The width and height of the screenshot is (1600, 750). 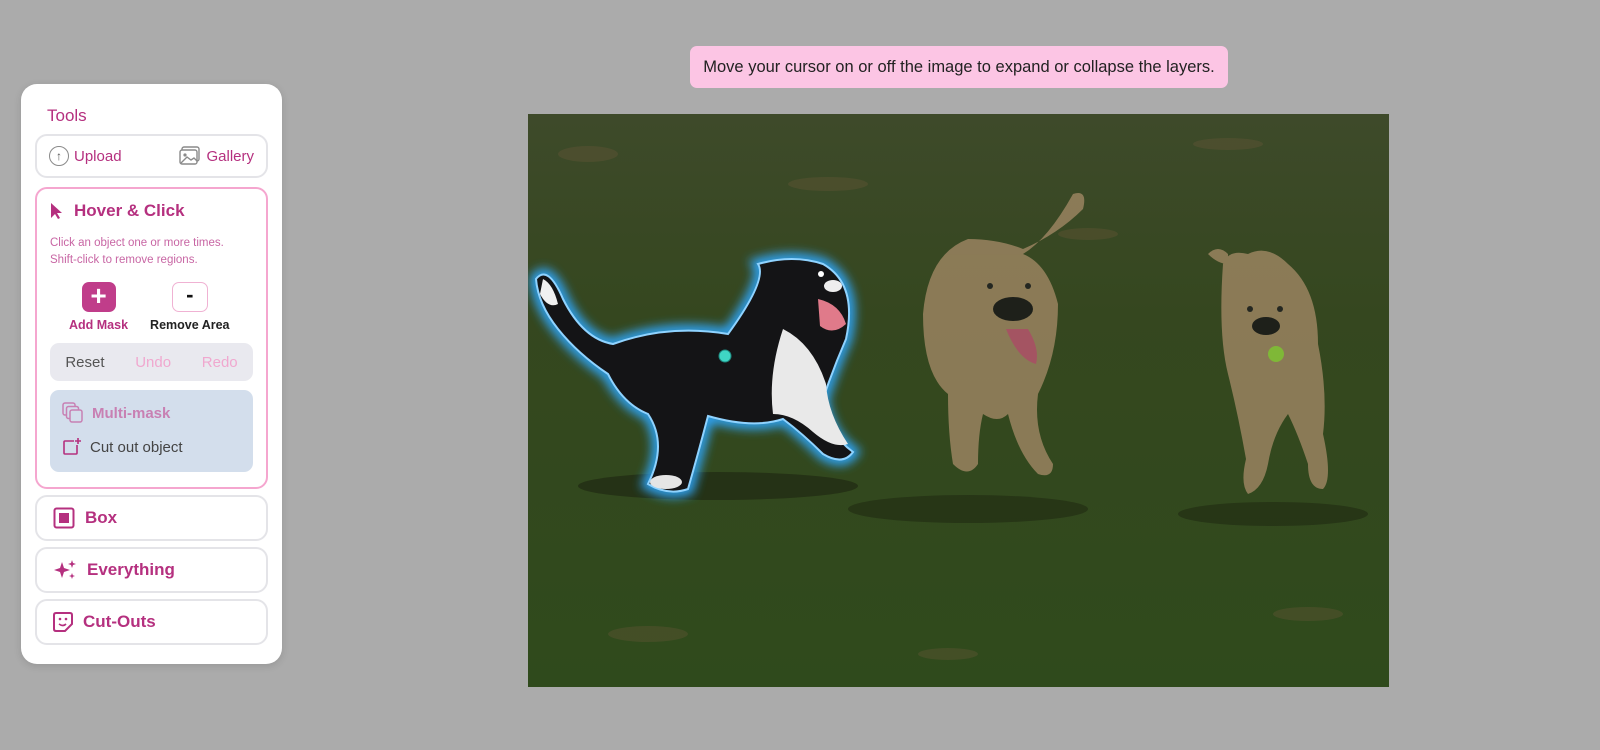 What do you see at coordinates (189, 297) in the screenshot?
I see `minus-icon: -` at bounding box center [189, 297].